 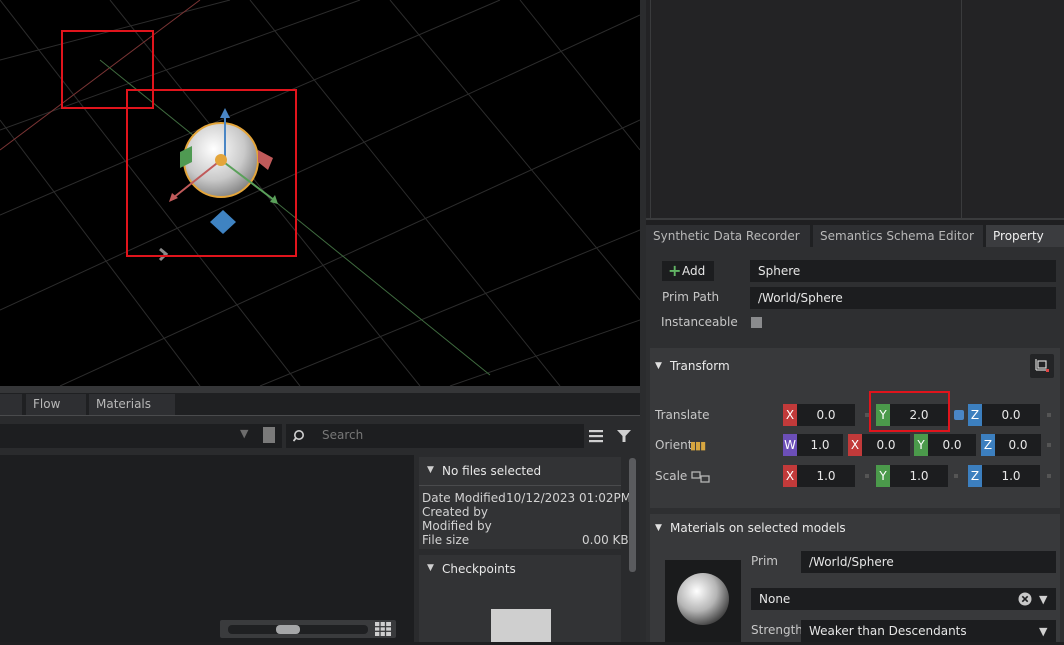 What do you see at coordinates (682, 415) in the screenshot?
I see `translate-label: Translate` at bounding box center [682, 415].